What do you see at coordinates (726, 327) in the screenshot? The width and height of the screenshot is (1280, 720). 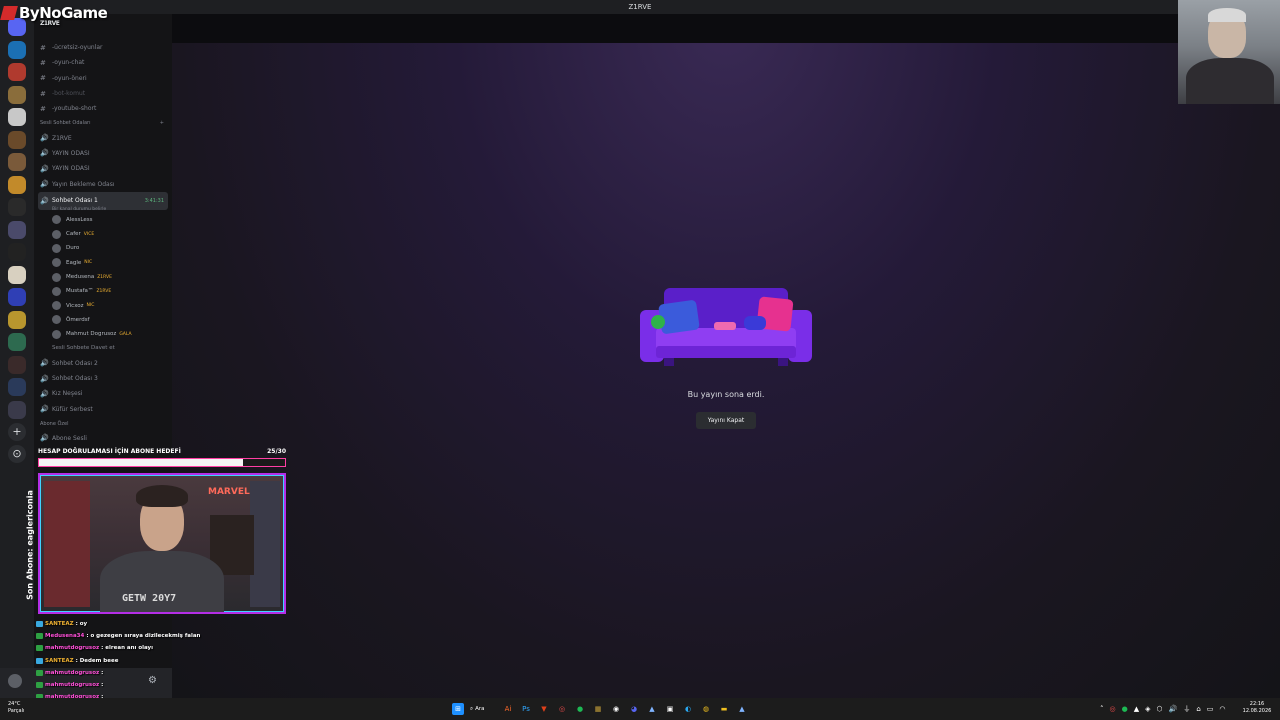 I see `empty-couch-illustration` at bounding box center [726, 327].